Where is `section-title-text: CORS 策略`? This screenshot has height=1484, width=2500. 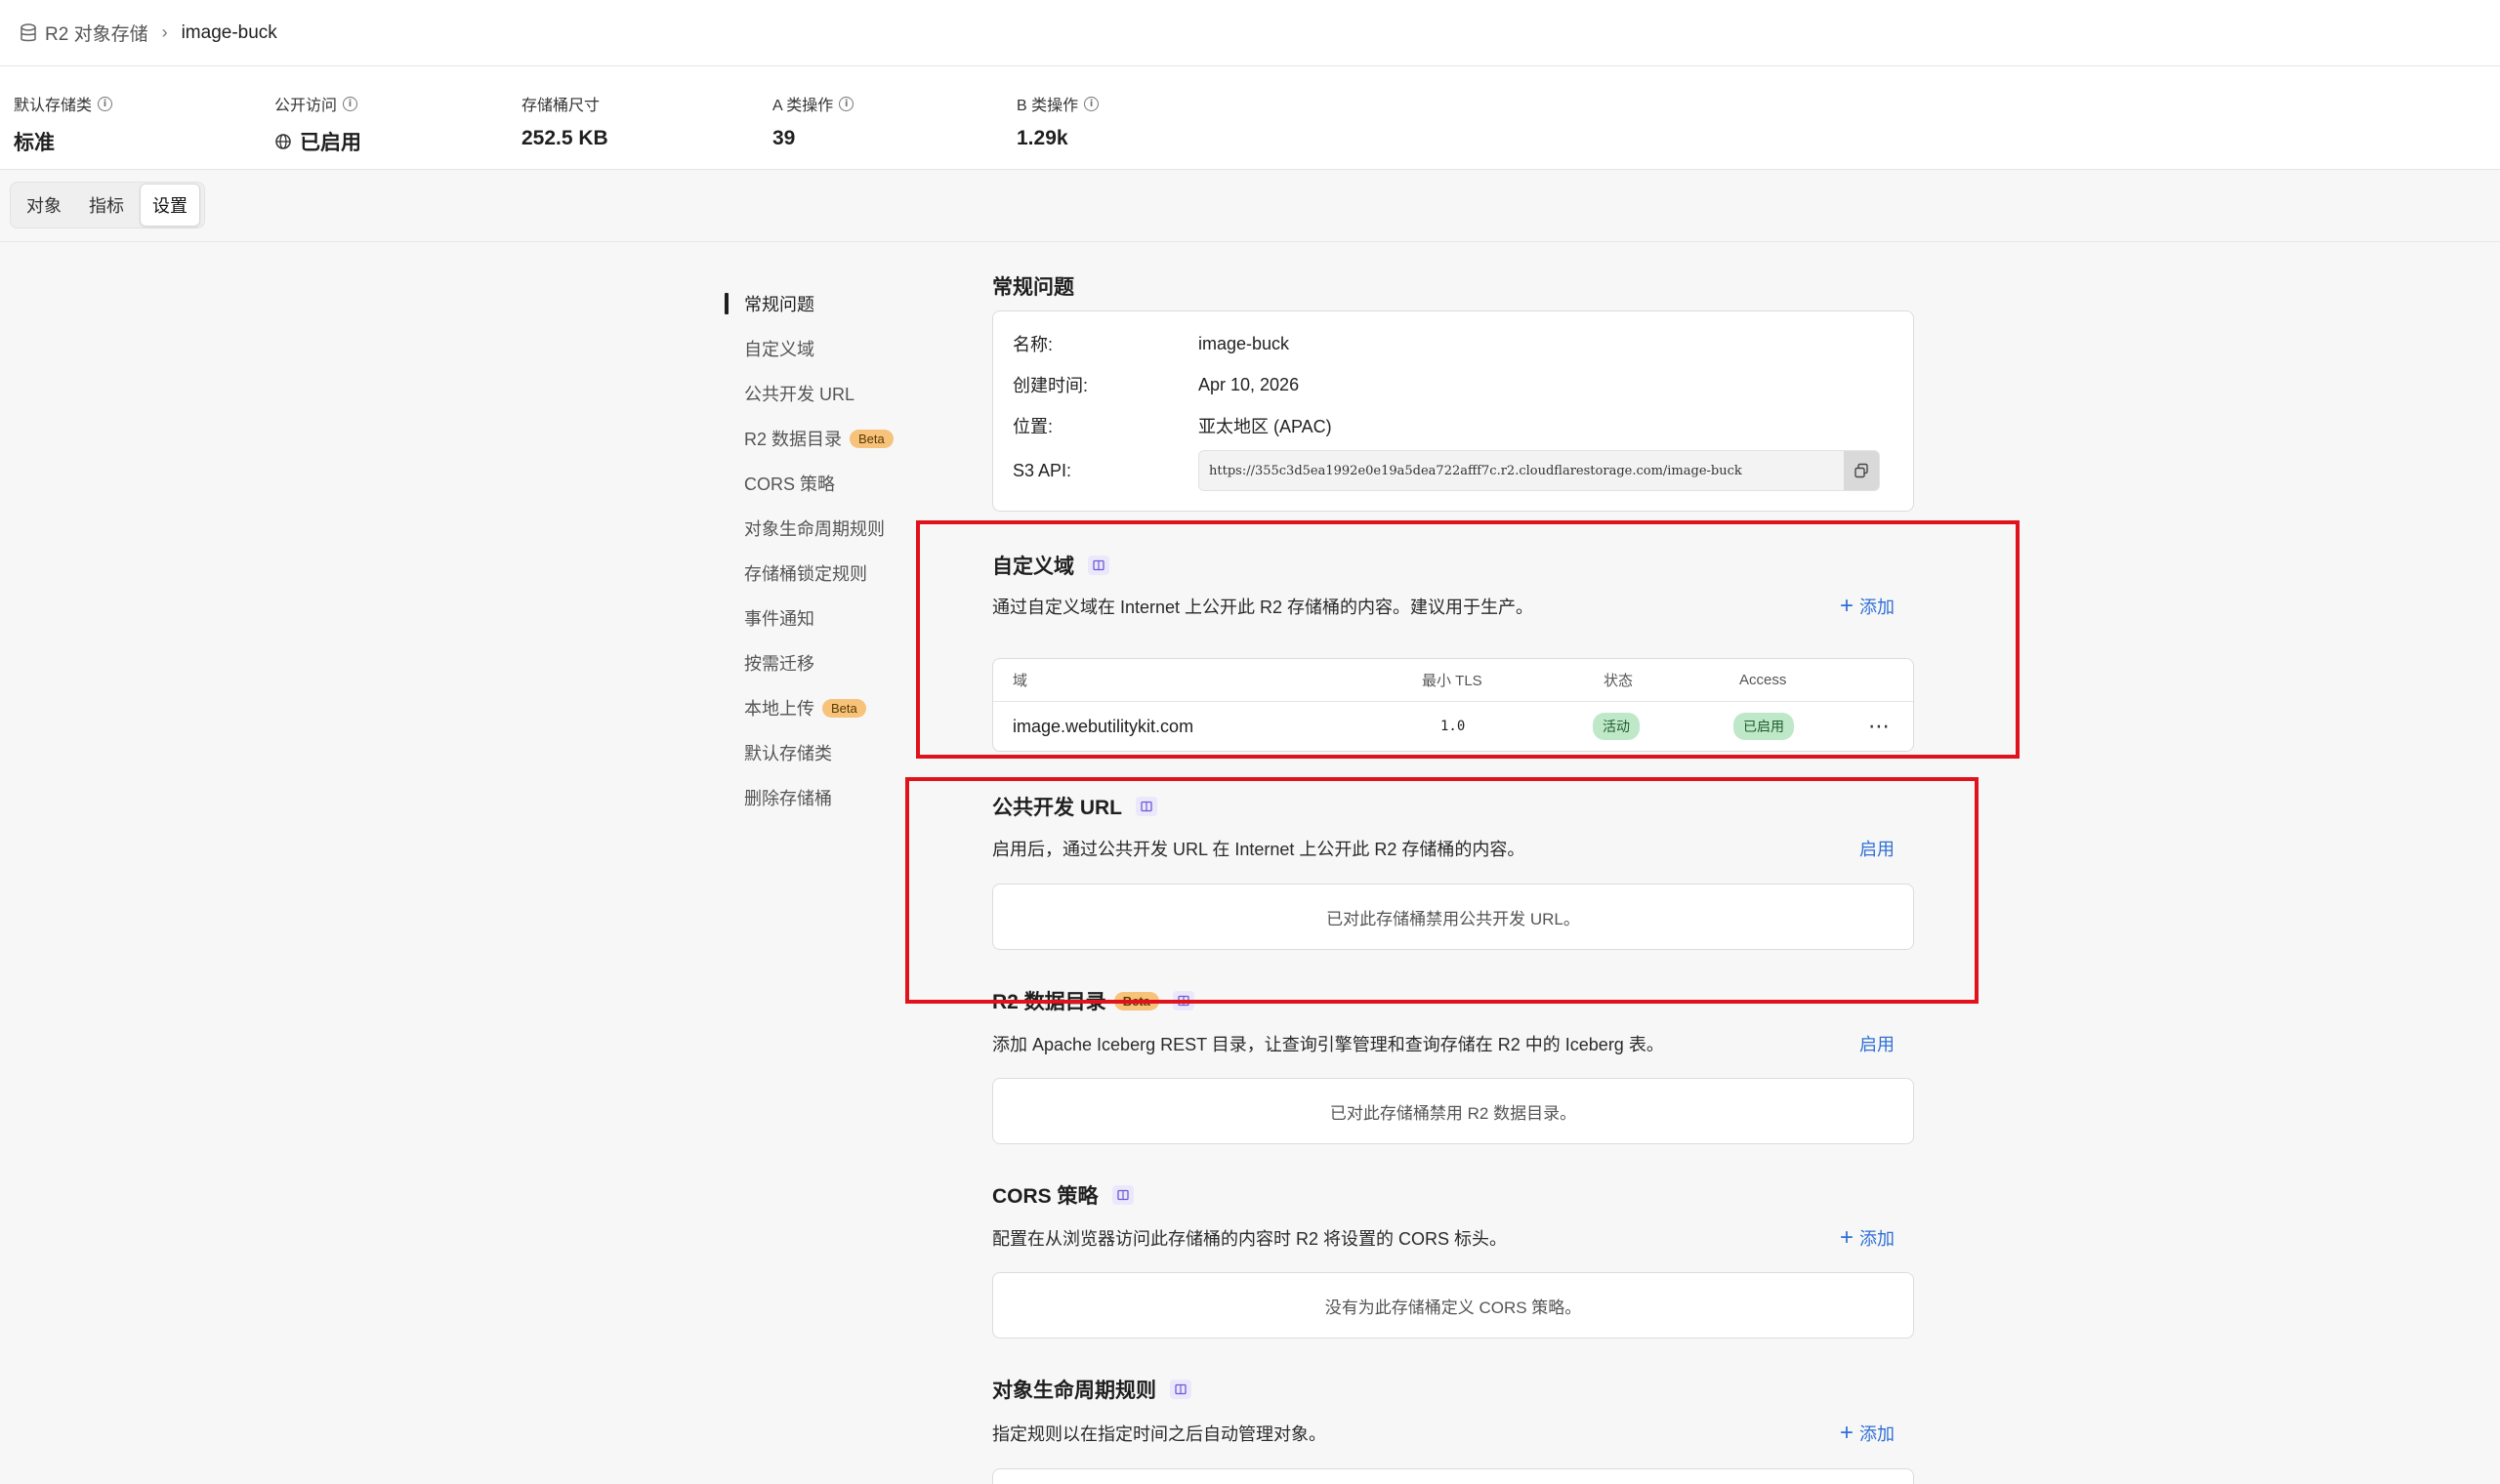
section-title-text: CORS 策略 is located at coordinates (1045, 1196).